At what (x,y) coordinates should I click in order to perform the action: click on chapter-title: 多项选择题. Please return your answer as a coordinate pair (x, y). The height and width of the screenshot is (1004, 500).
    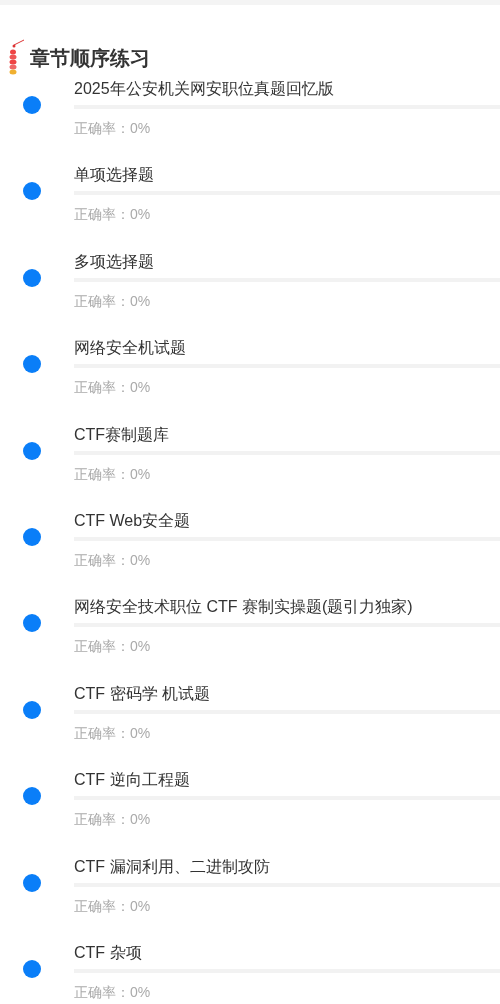
    Looking at the image, I should click on (287, 261).